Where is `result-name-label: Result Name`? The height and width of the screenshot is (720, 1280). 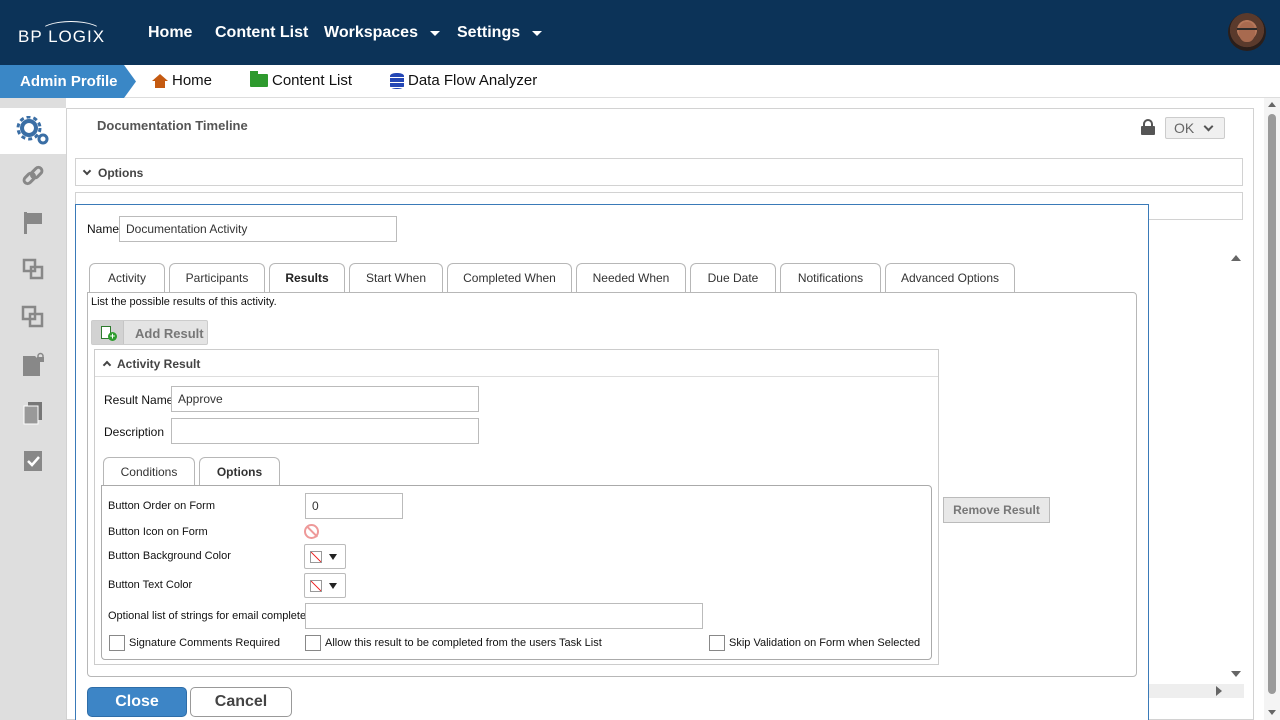 result-name-label: Result Name is located at coordinates (139, 400).